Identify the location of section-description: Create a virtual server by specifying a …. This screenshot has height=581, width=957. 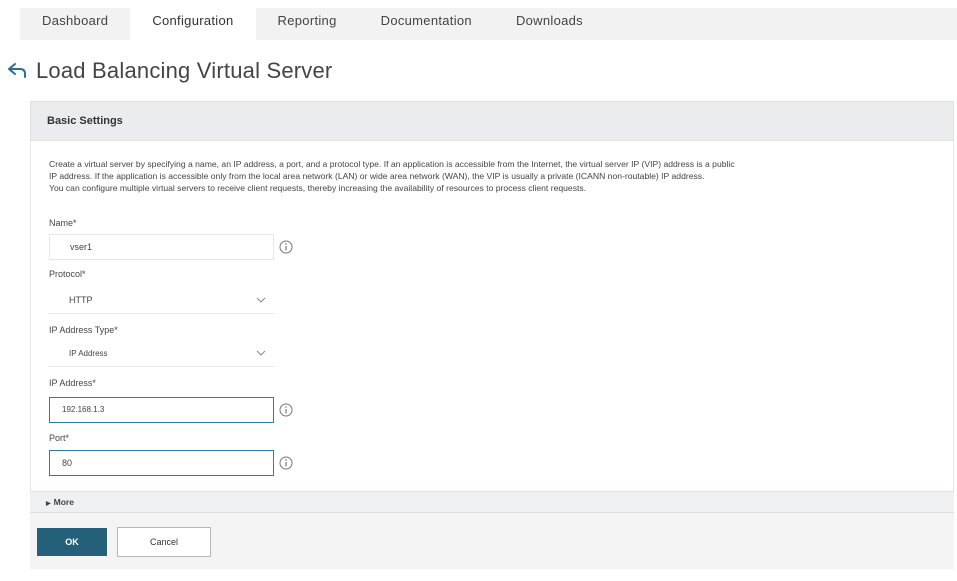
(499, 176).